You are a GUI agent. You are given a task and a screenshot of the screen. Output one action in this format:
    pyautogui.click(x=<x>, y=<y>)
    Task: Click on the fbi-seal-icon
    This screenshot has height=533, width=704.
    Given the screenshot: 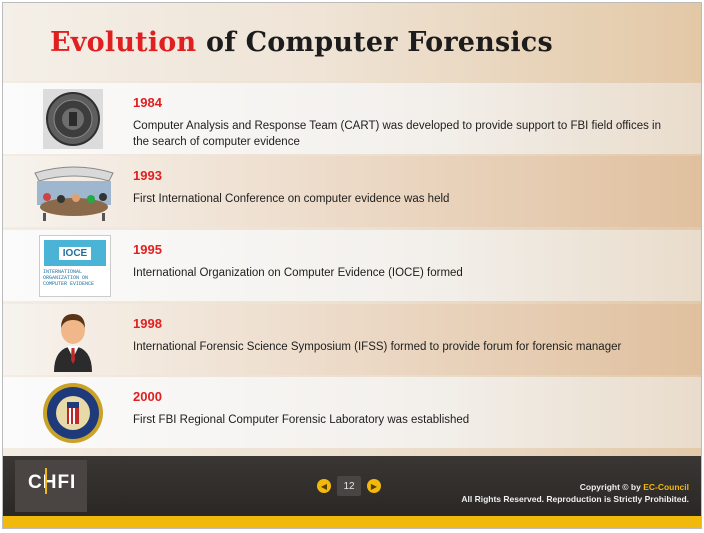 What is the action you would take?
    pyautogui.click(x=73, y=119)
    